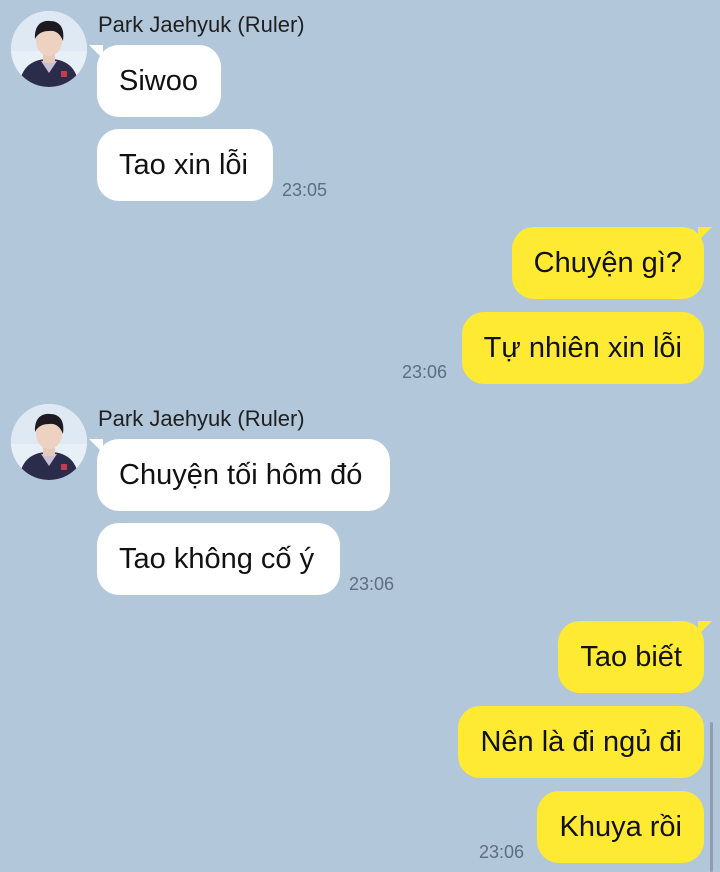  I want to click on outgoing-message-bubble: Khuya rồi, so click(620, 827).